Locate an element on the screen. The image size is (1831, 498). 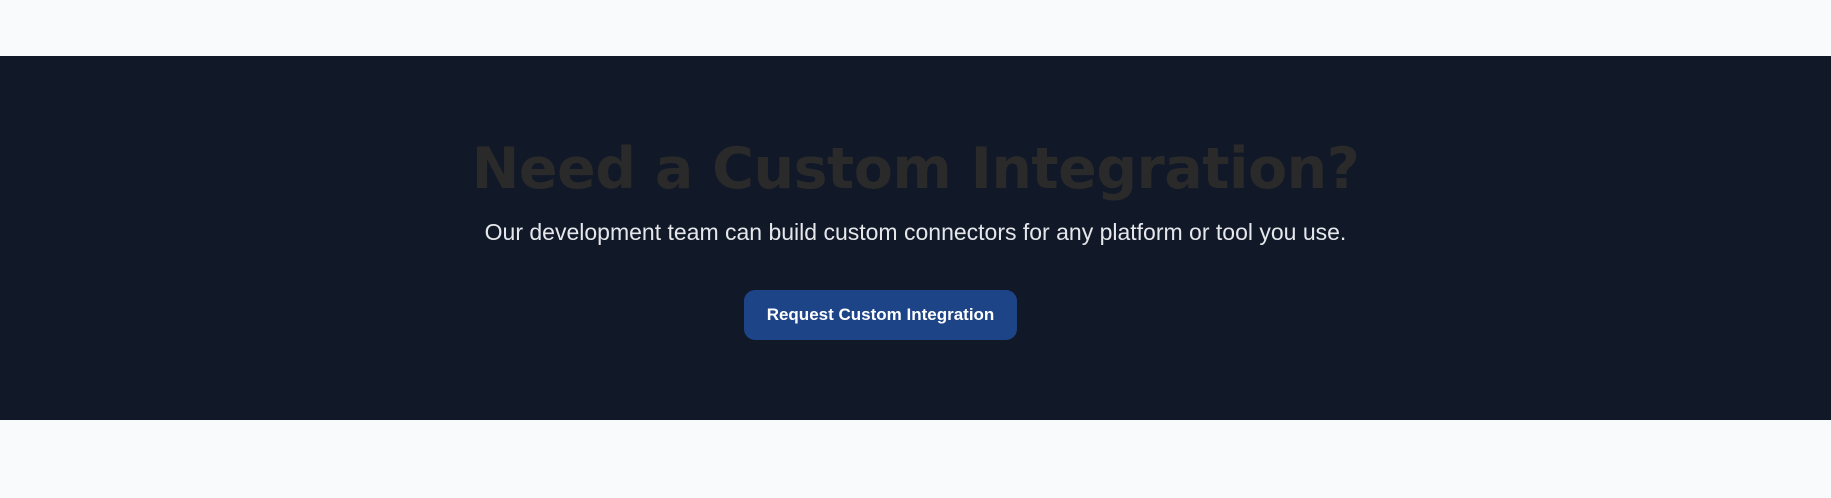
top-band is located at coordinates (915, 28).